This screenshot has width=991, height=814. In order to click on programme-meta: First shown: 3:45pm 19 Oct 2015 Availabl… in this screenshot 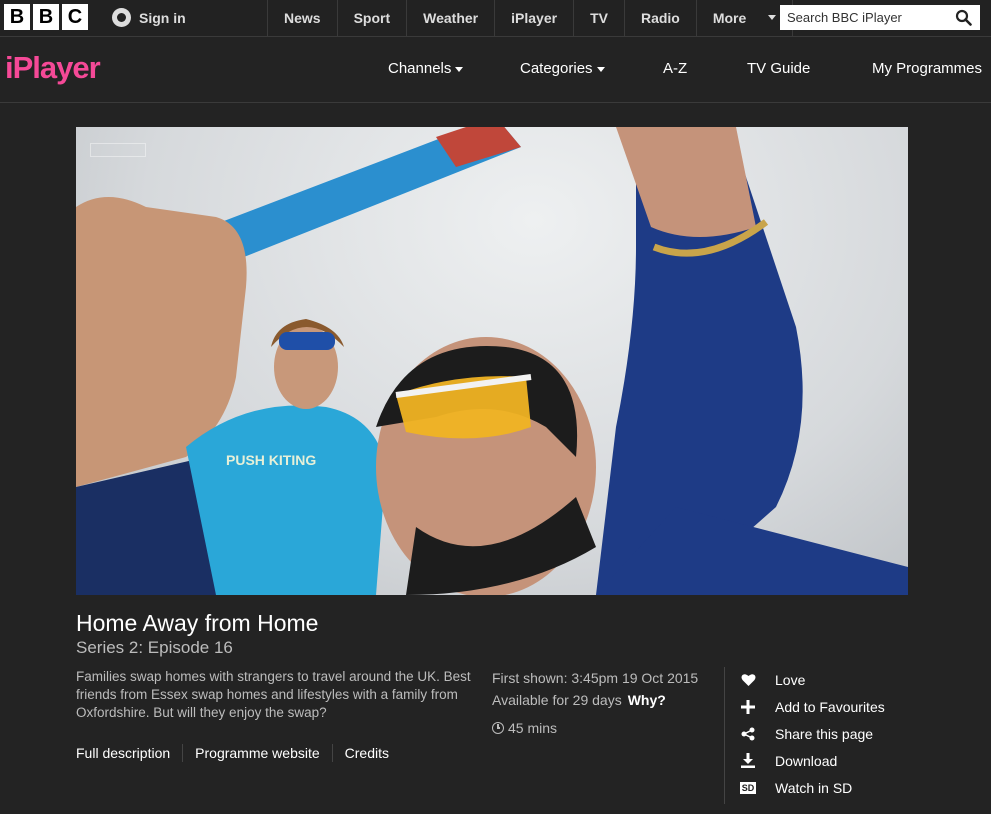, I will do `click(595, 703)`.